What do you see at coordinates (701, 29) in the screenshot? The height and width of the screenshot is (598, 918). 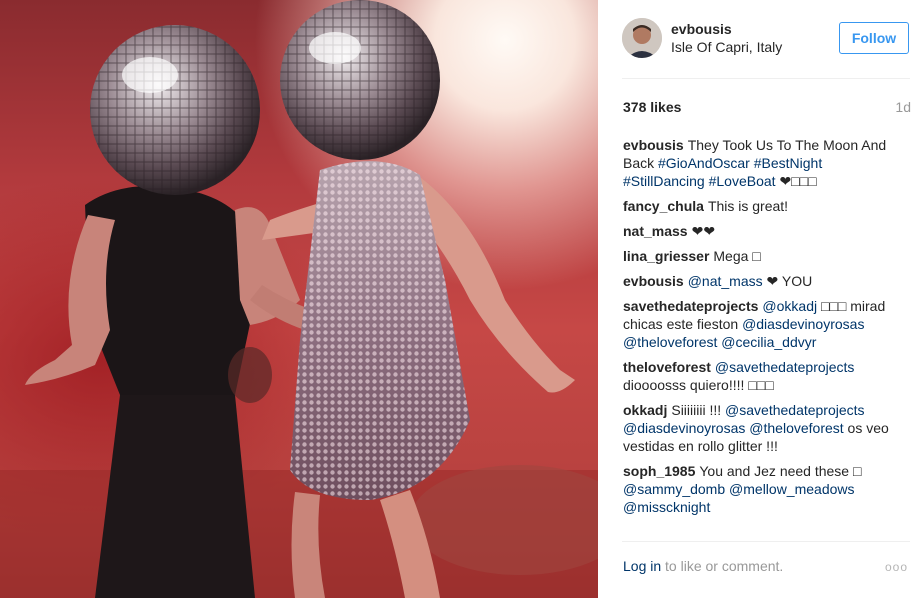 I see `post-username: evbousis` at bounding box center [701, 29].